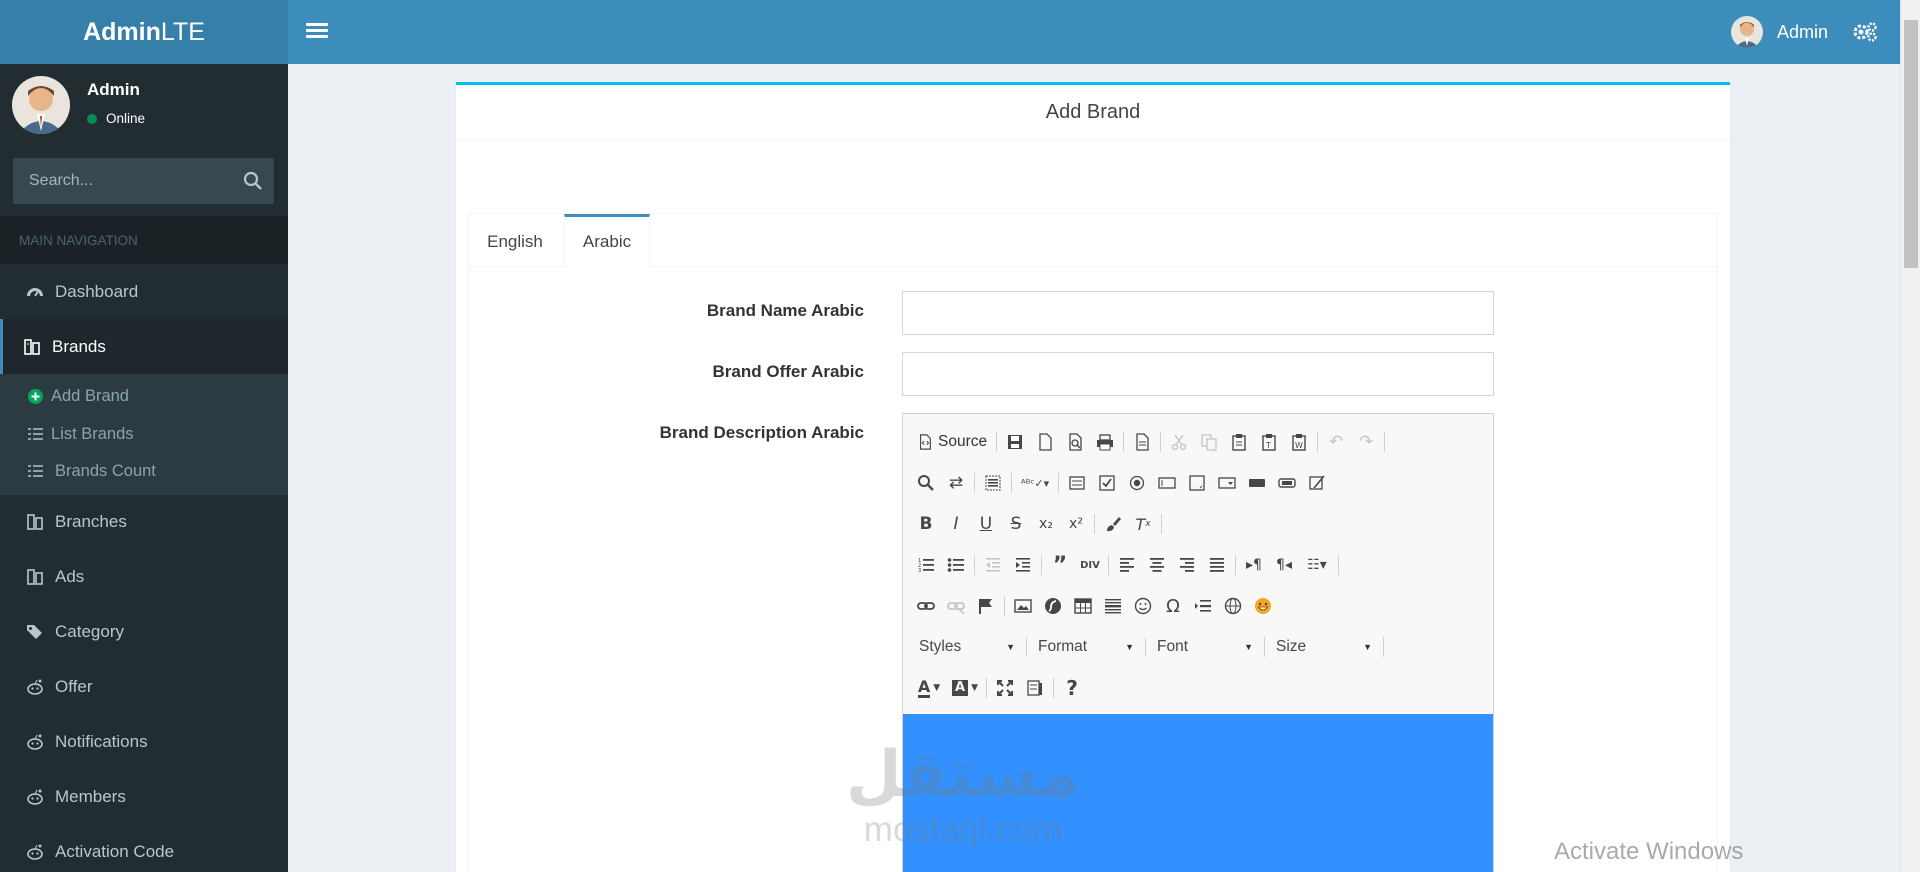 The width and height of the screenshot is (1920, 872). What do you see at coordinates (1205, 647) in the screenshot?
I see `font-dropdown: Font ▼` at bounding box center [1205, 647].